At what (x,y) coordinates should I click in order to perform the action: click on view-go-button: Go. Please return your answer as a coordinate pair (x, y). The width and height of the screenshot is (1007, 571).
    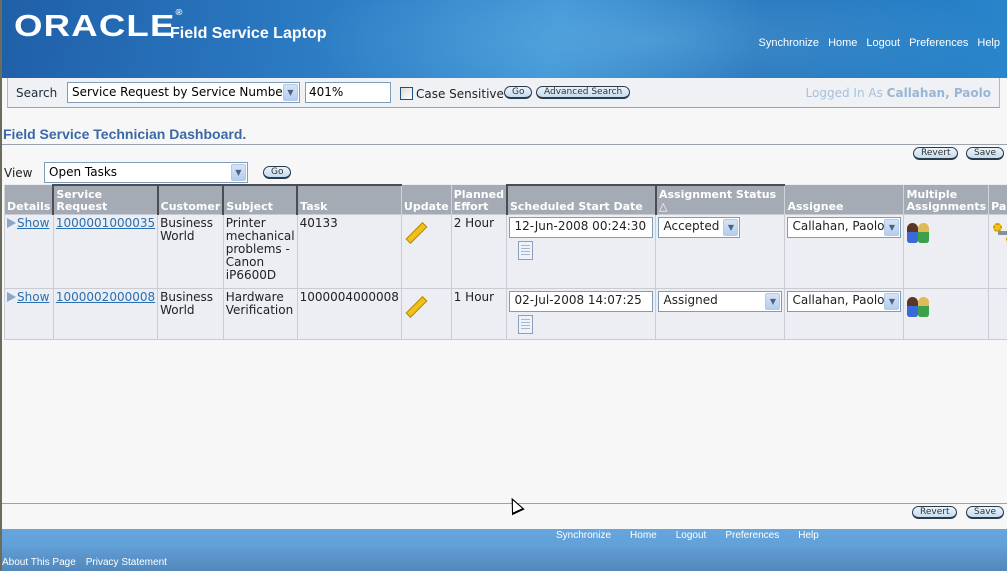
    Looking at the image, I should click on (277, 172).